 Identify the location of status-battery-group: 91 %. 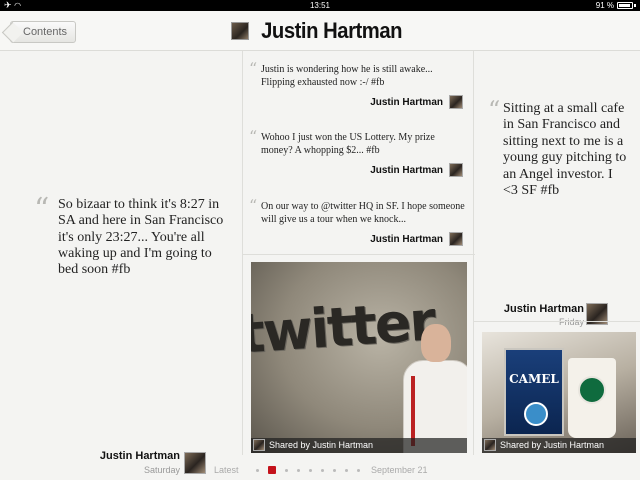
(616, 5).